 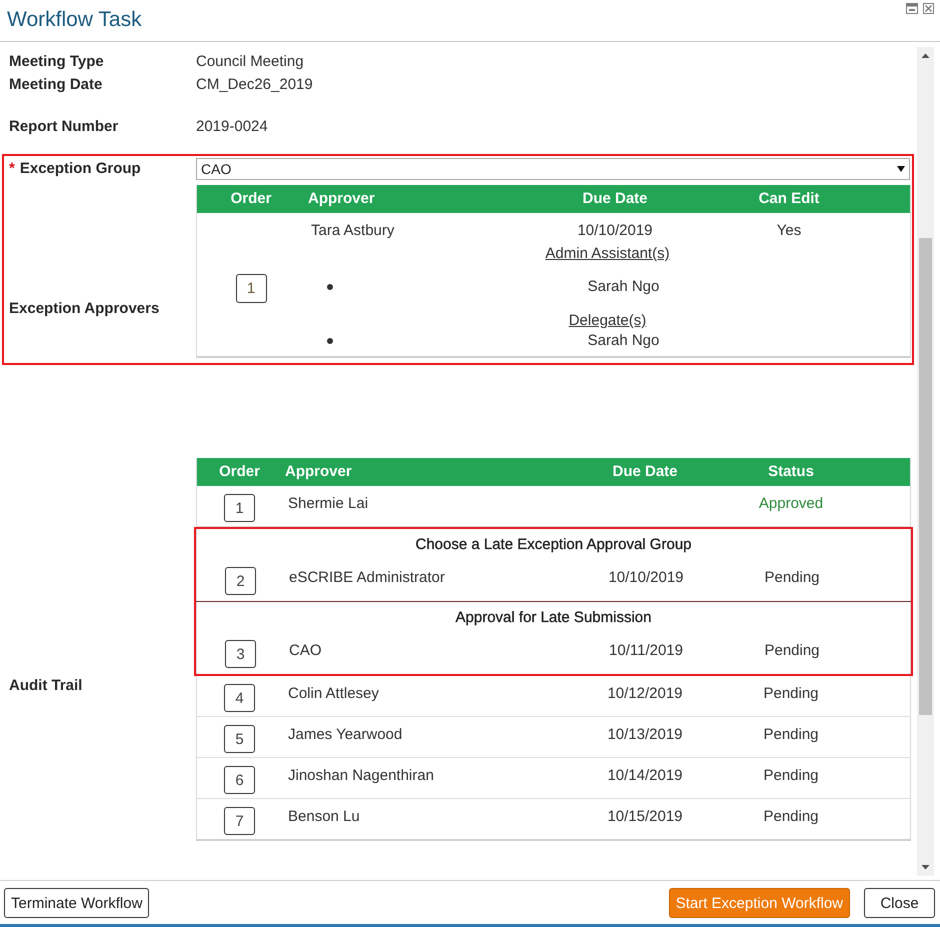 What do you see at coordinates (240, 581) in the screenshot?
I see `order-number: 2` at bounding box center [240, 581].